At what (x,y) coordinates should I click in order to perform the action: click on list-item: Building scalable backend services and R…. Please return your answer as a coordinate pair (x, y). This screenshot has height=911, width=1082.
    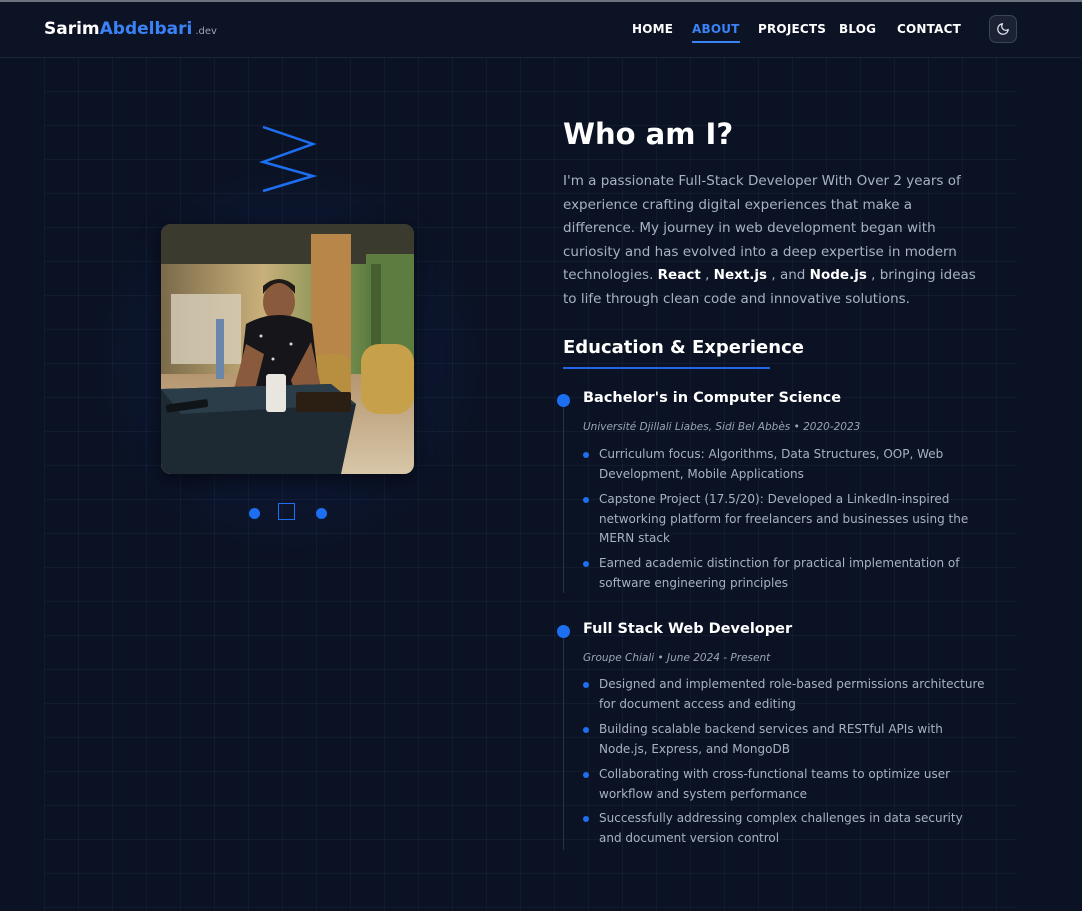
    Looking at the image, I should click on (771, 739).